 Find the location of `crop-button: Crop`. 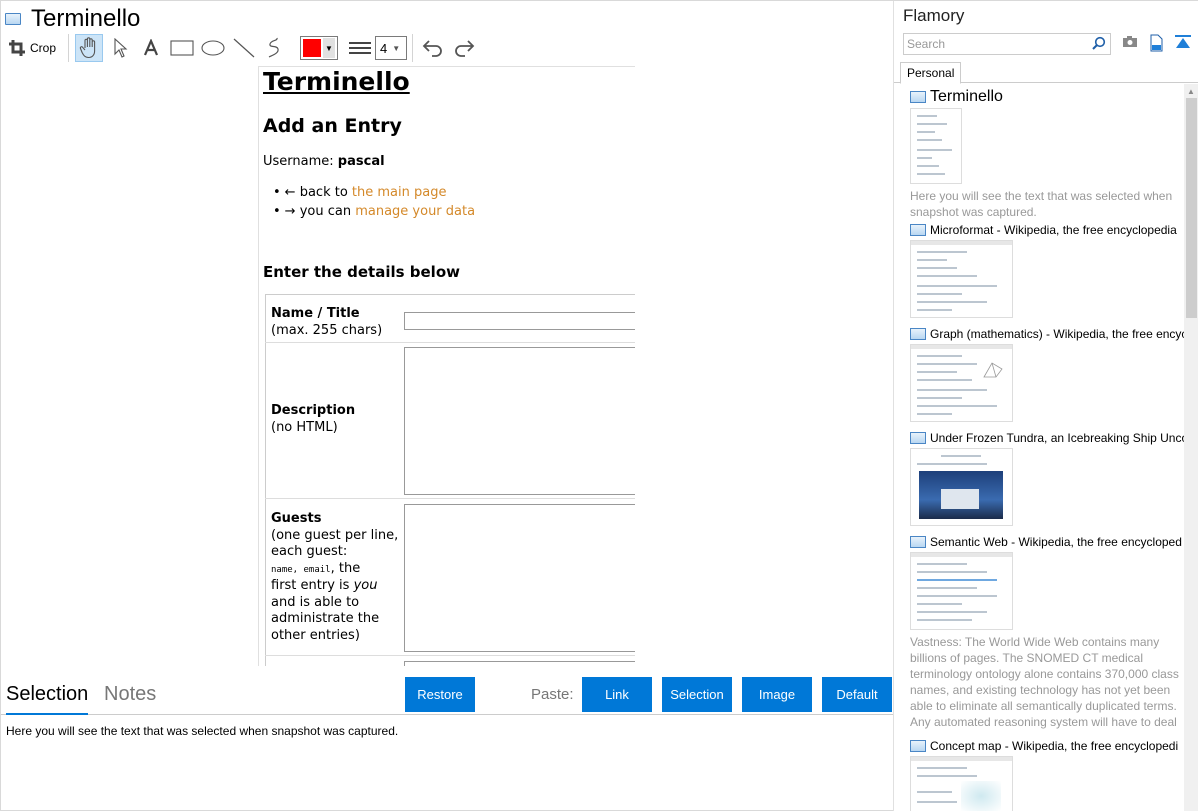

crop-button: Crop is located at coordinates (32, 48).